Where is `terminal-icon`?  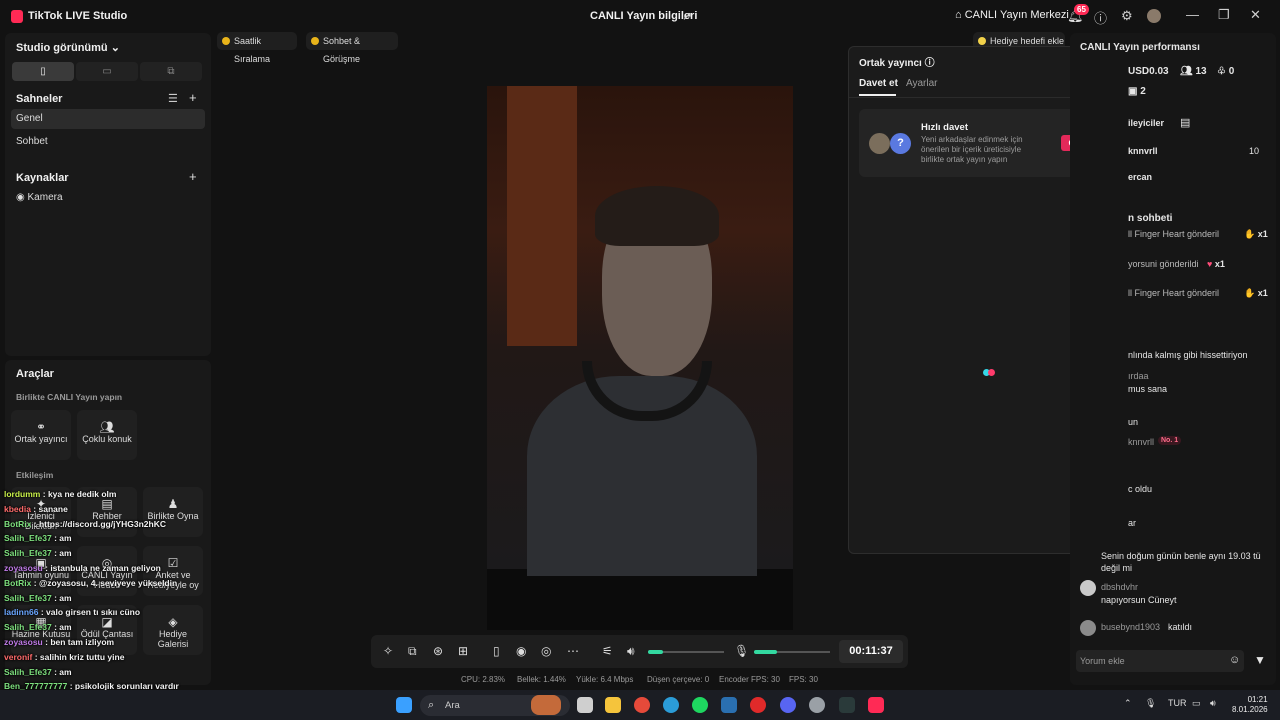
terminal-icon is located at coordinates (847, 705).